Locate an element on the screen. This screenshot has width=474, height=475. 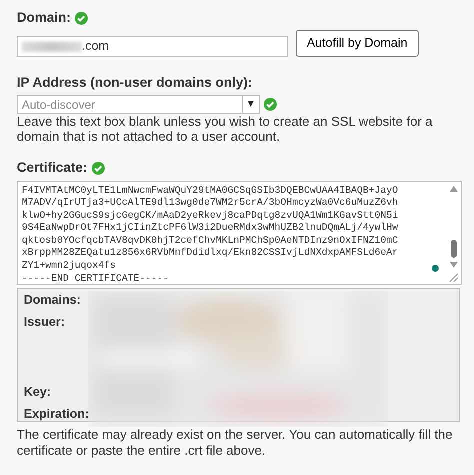
field-label: Domain: is located at coordinates (44, 18).